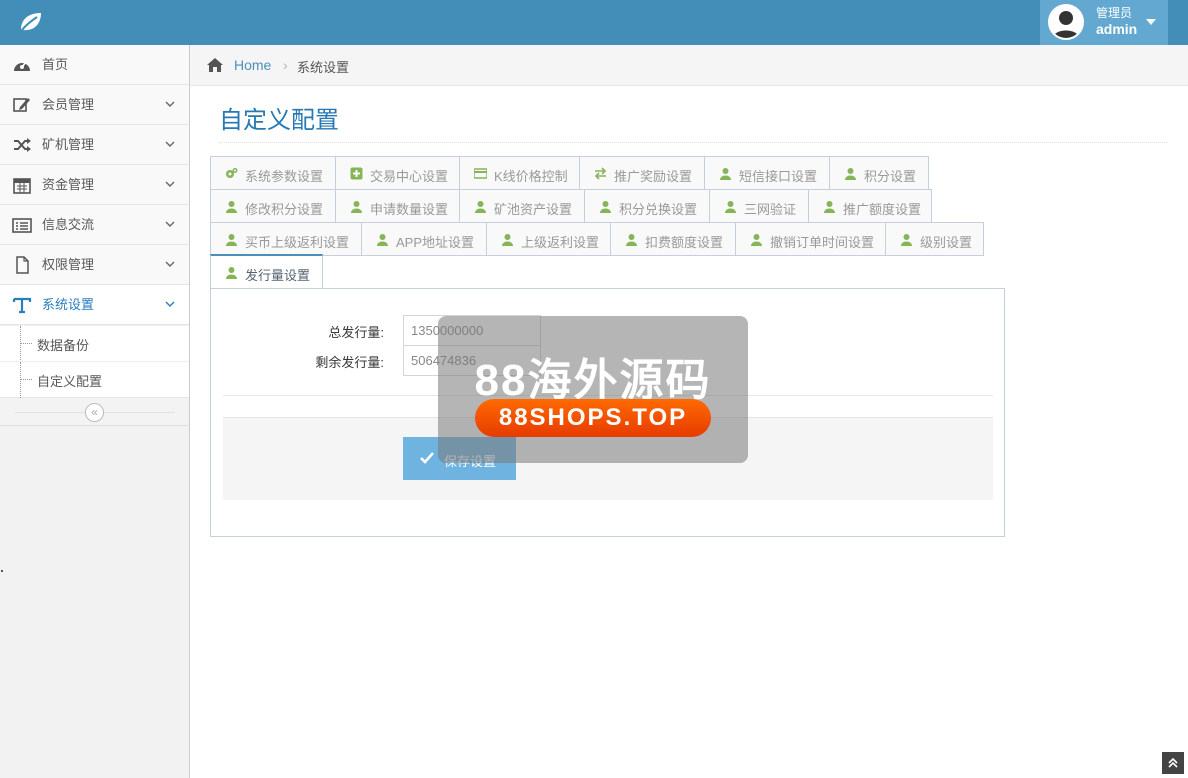 This screenshot has height=778, width=1188. What do you see at coordinates (55, 64) in the screenshot?
I see `sidebar-item-label: 首页` at bounding box center [55, 64].